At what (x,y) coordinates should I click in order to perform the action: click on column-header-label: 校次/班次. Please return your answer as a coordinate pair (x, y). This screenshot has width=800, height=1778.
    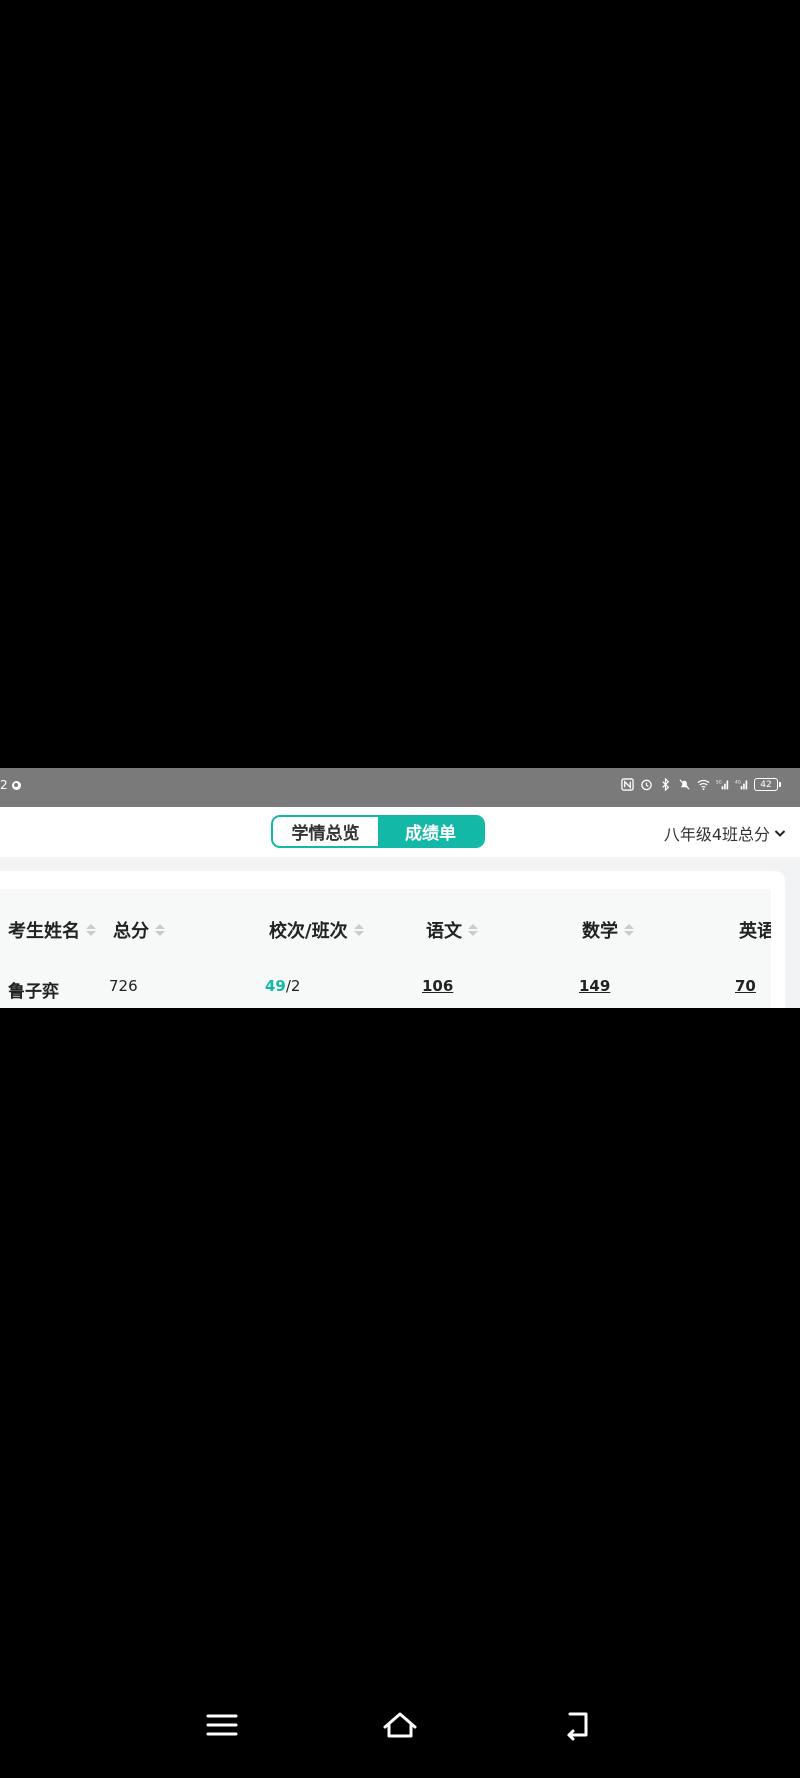
    Looking at the image, I should click on (308, 931).